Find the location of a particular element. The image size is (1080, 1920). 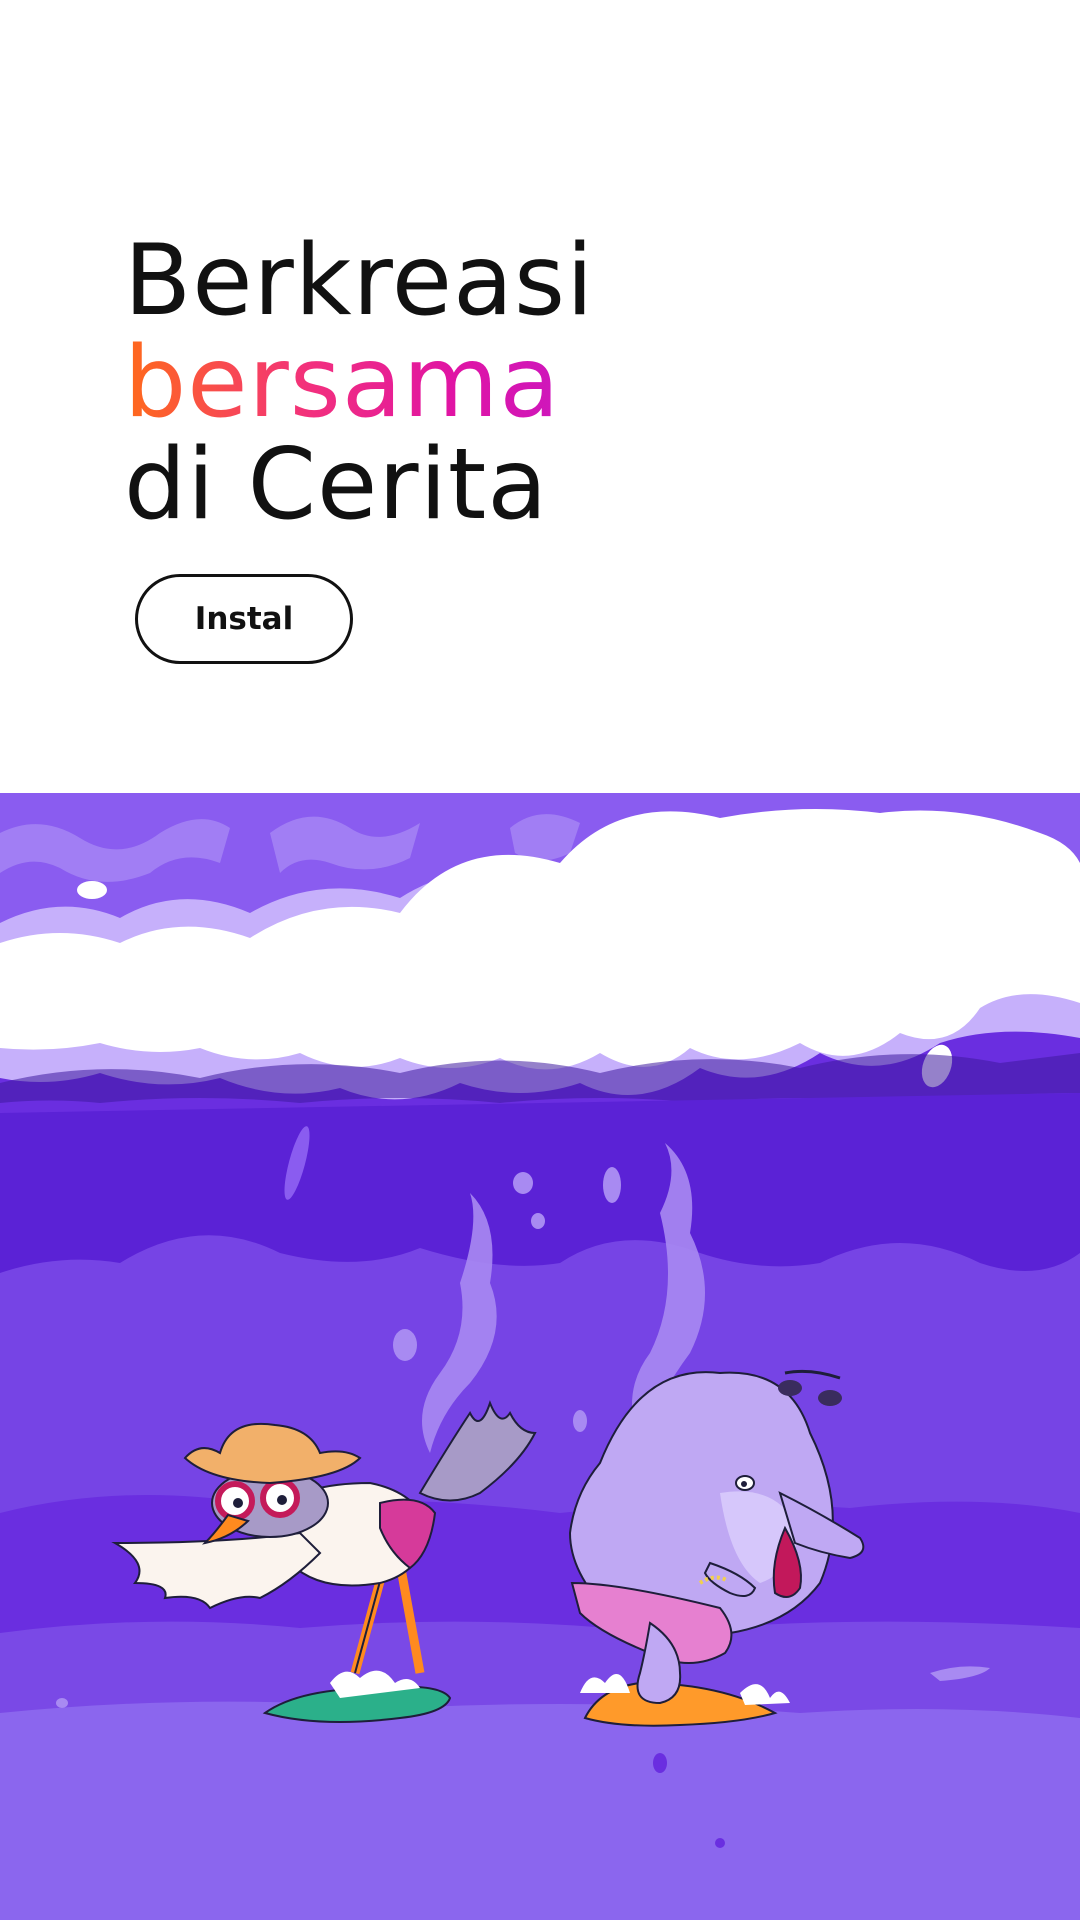

install-button: Instal is located at coordinates (244, 619).